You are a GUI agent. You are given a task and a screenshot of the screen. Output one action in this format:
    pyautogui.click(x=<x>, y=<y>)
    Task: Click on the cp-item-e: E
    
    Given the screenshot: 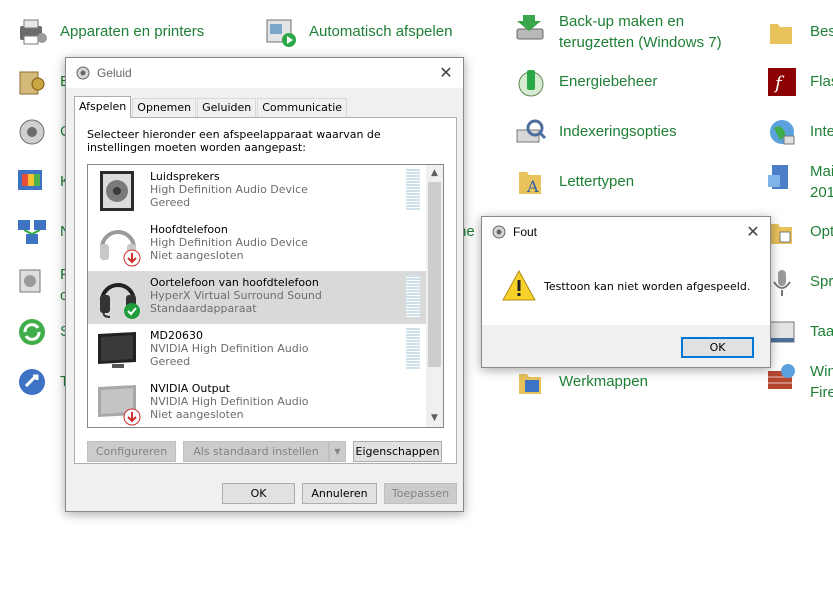 What is the action you would take?
    pyautogui.click(x=43, y=82)
    